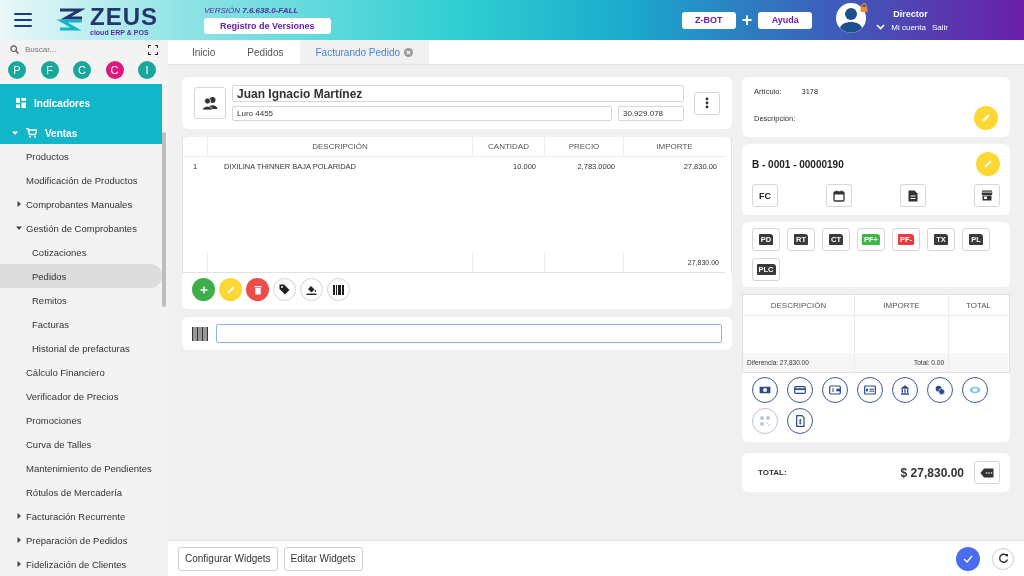  I want to click on wallet-icon, so click(835, 390).